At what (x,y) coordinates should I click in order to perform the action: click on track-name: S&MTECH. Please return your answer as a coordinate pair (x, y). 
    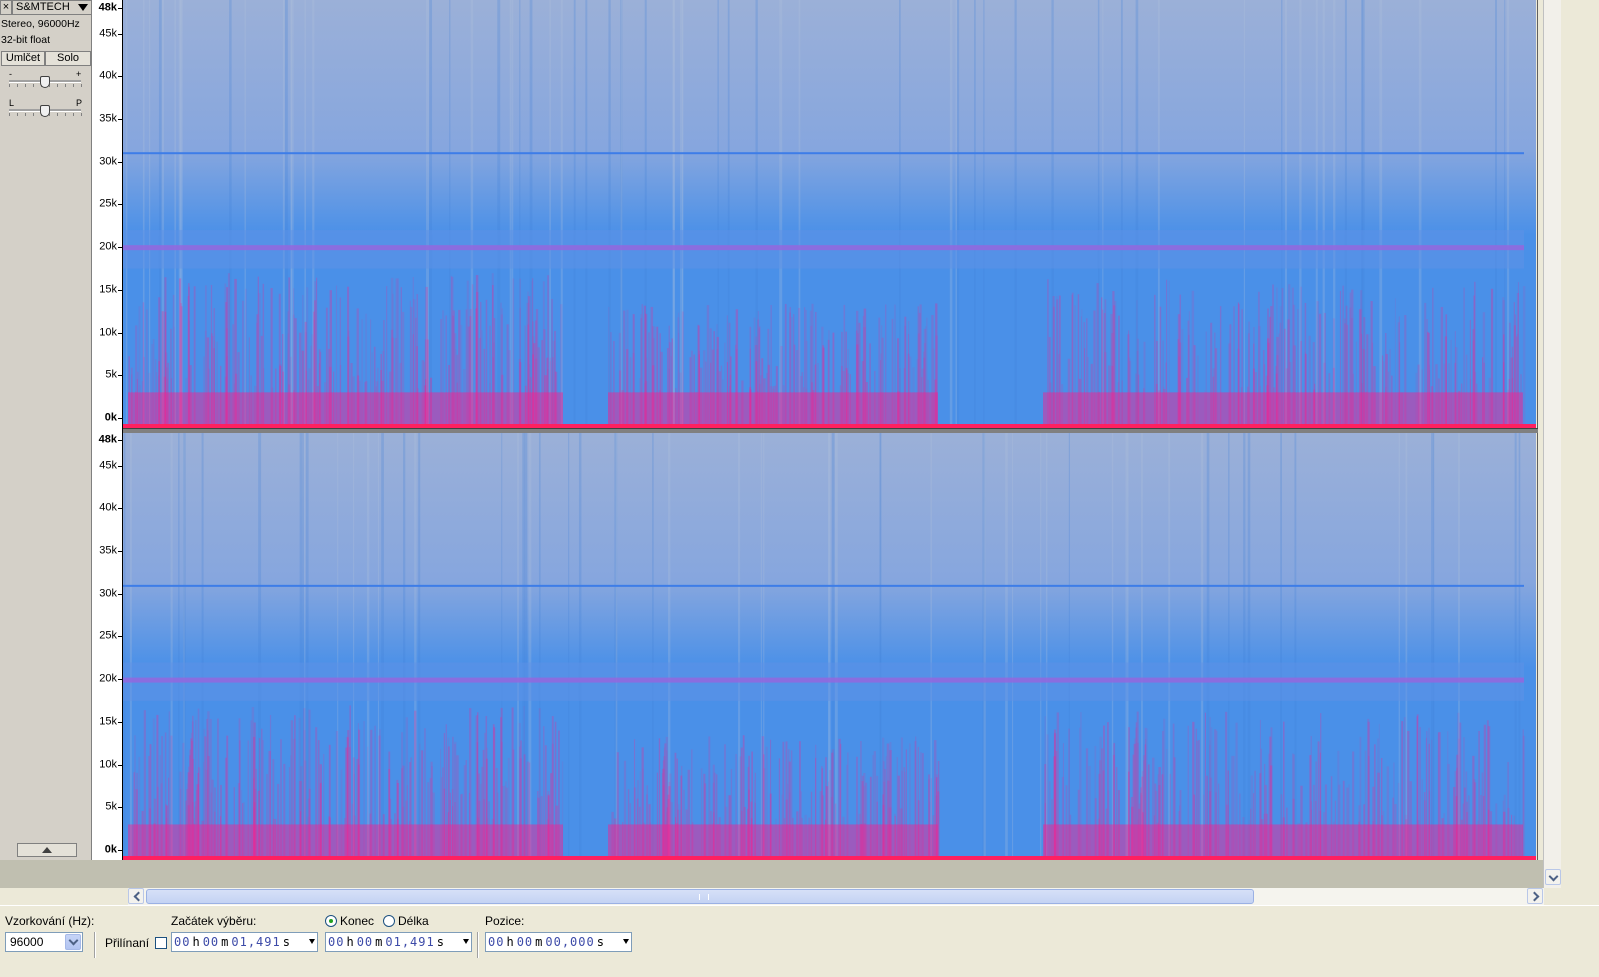
    Looking at the image, I should click on (43, 7).